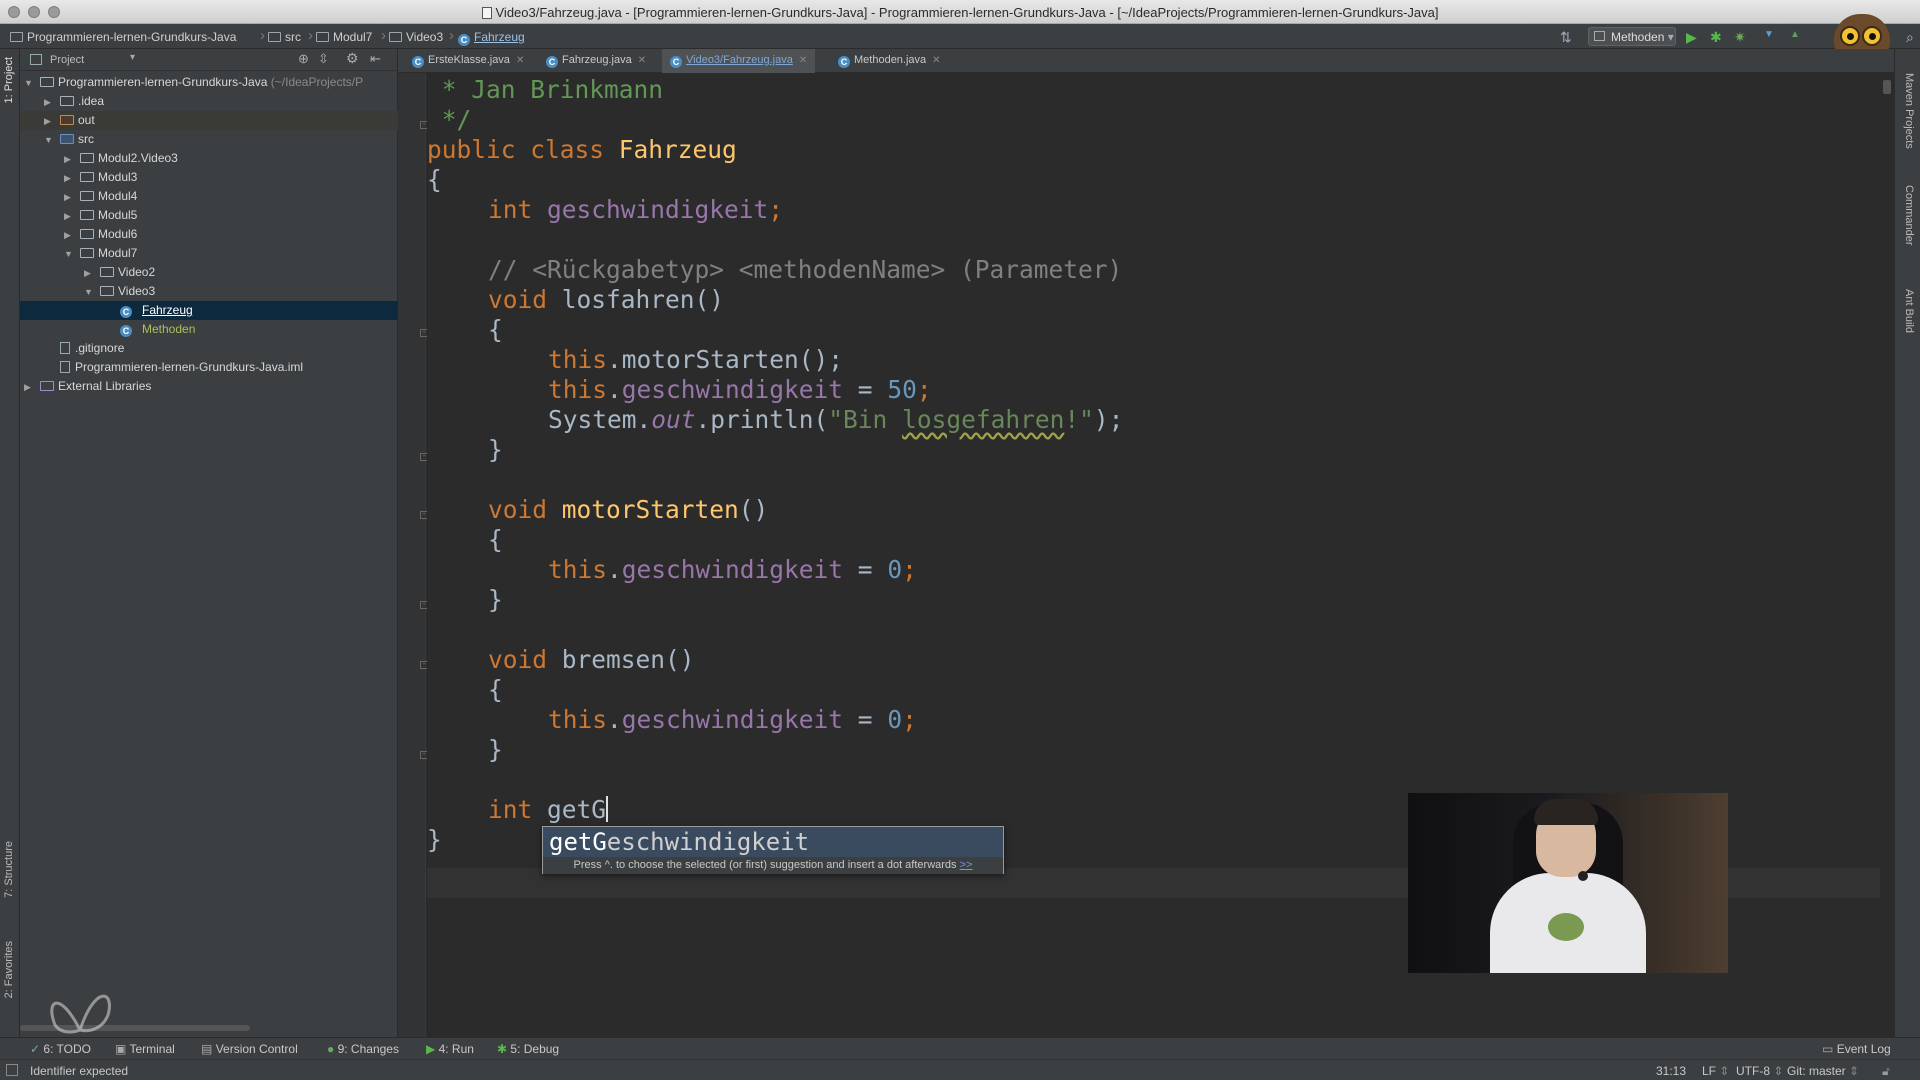  Describe the element at coordinates (9, 869) in the screenshot. I see `tool-window-structure: 7: Structure` at that location.